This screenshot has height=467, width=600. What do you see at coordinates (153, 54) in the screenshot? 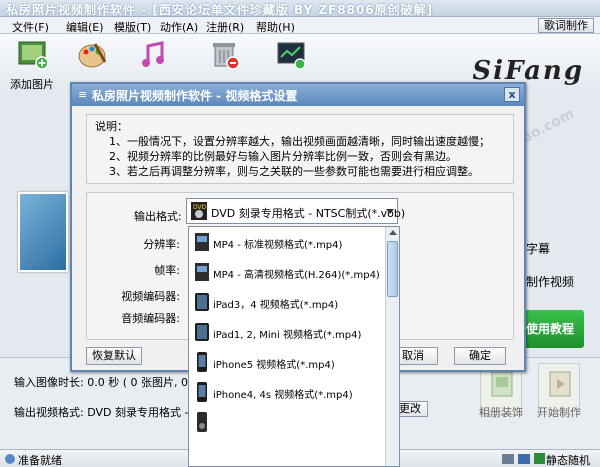
I see `music-icon` at bounding box center [153, 54].